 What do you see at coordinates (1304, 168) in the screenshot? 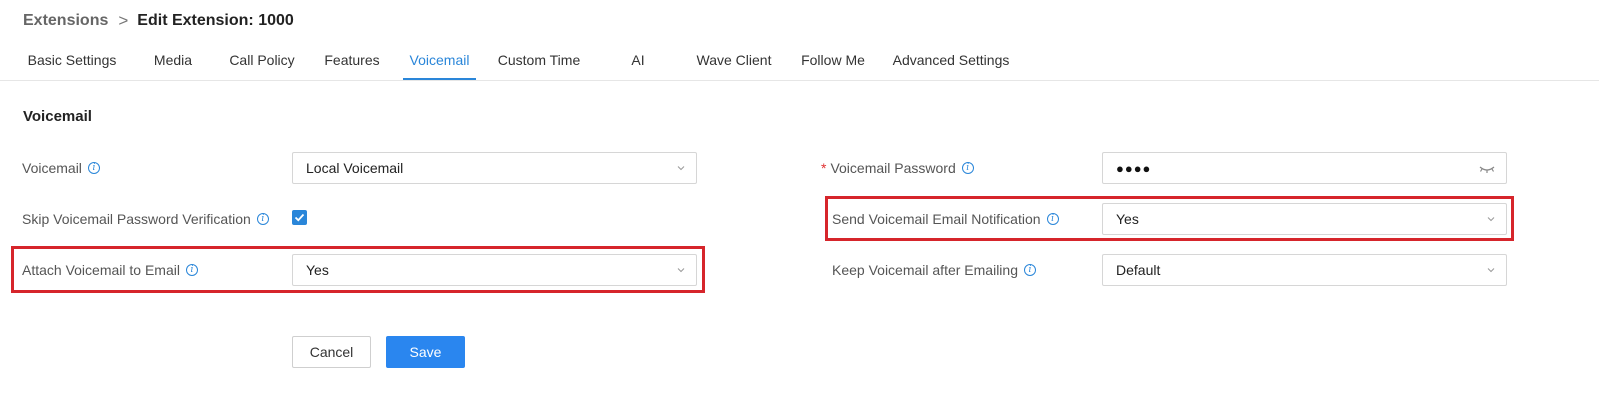
I see `voicemail-password-input: ●●●●` at bounding box center [1304, 168].